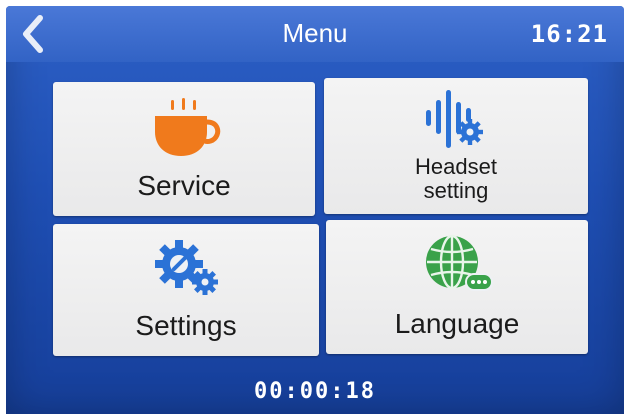 This screenshot has width=628, height=414. Describe the element at coordinates (459, 262) in the screenshot. I see `globe-chat-icon` at that location.